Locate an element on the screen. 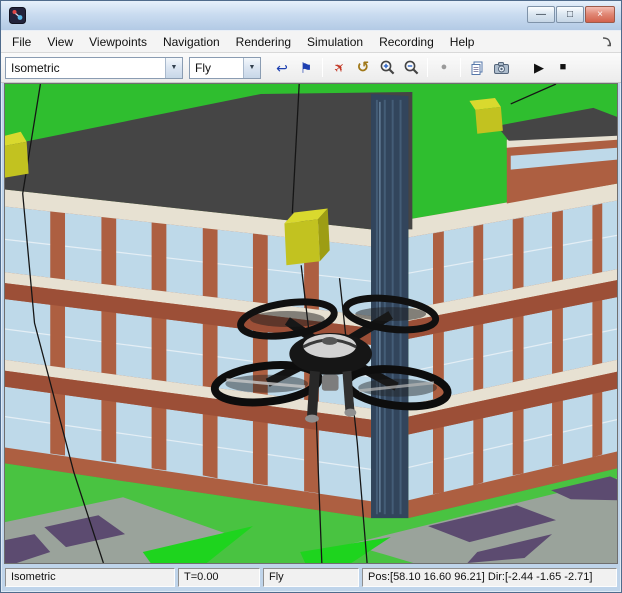 This screenshot has width=622, height=593. copy-document-icon is located at coordinates (477, 68).